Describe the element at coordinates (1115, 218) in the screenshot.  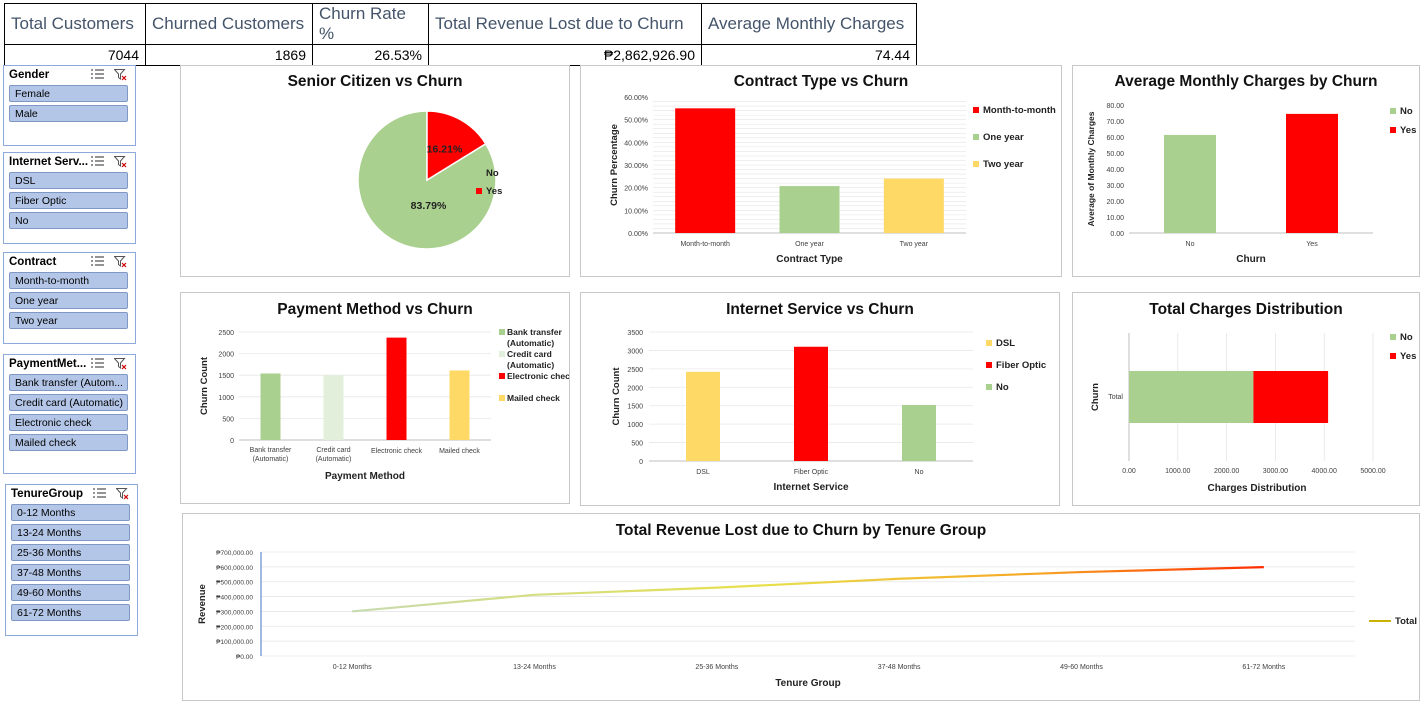
I see `y-tick-label: 10.00` at that location.